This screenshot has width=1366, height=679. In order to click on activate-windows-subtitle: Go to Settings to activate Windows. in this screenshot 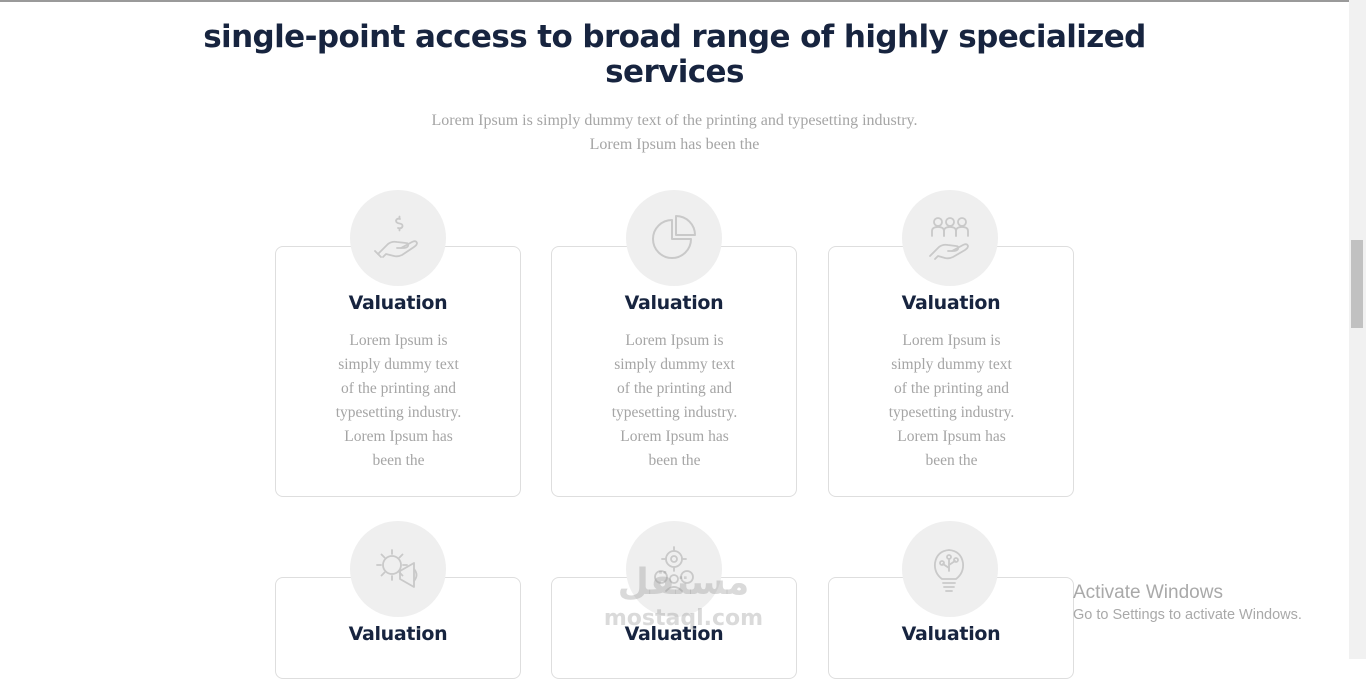, I will do `click(1187, 615)`.